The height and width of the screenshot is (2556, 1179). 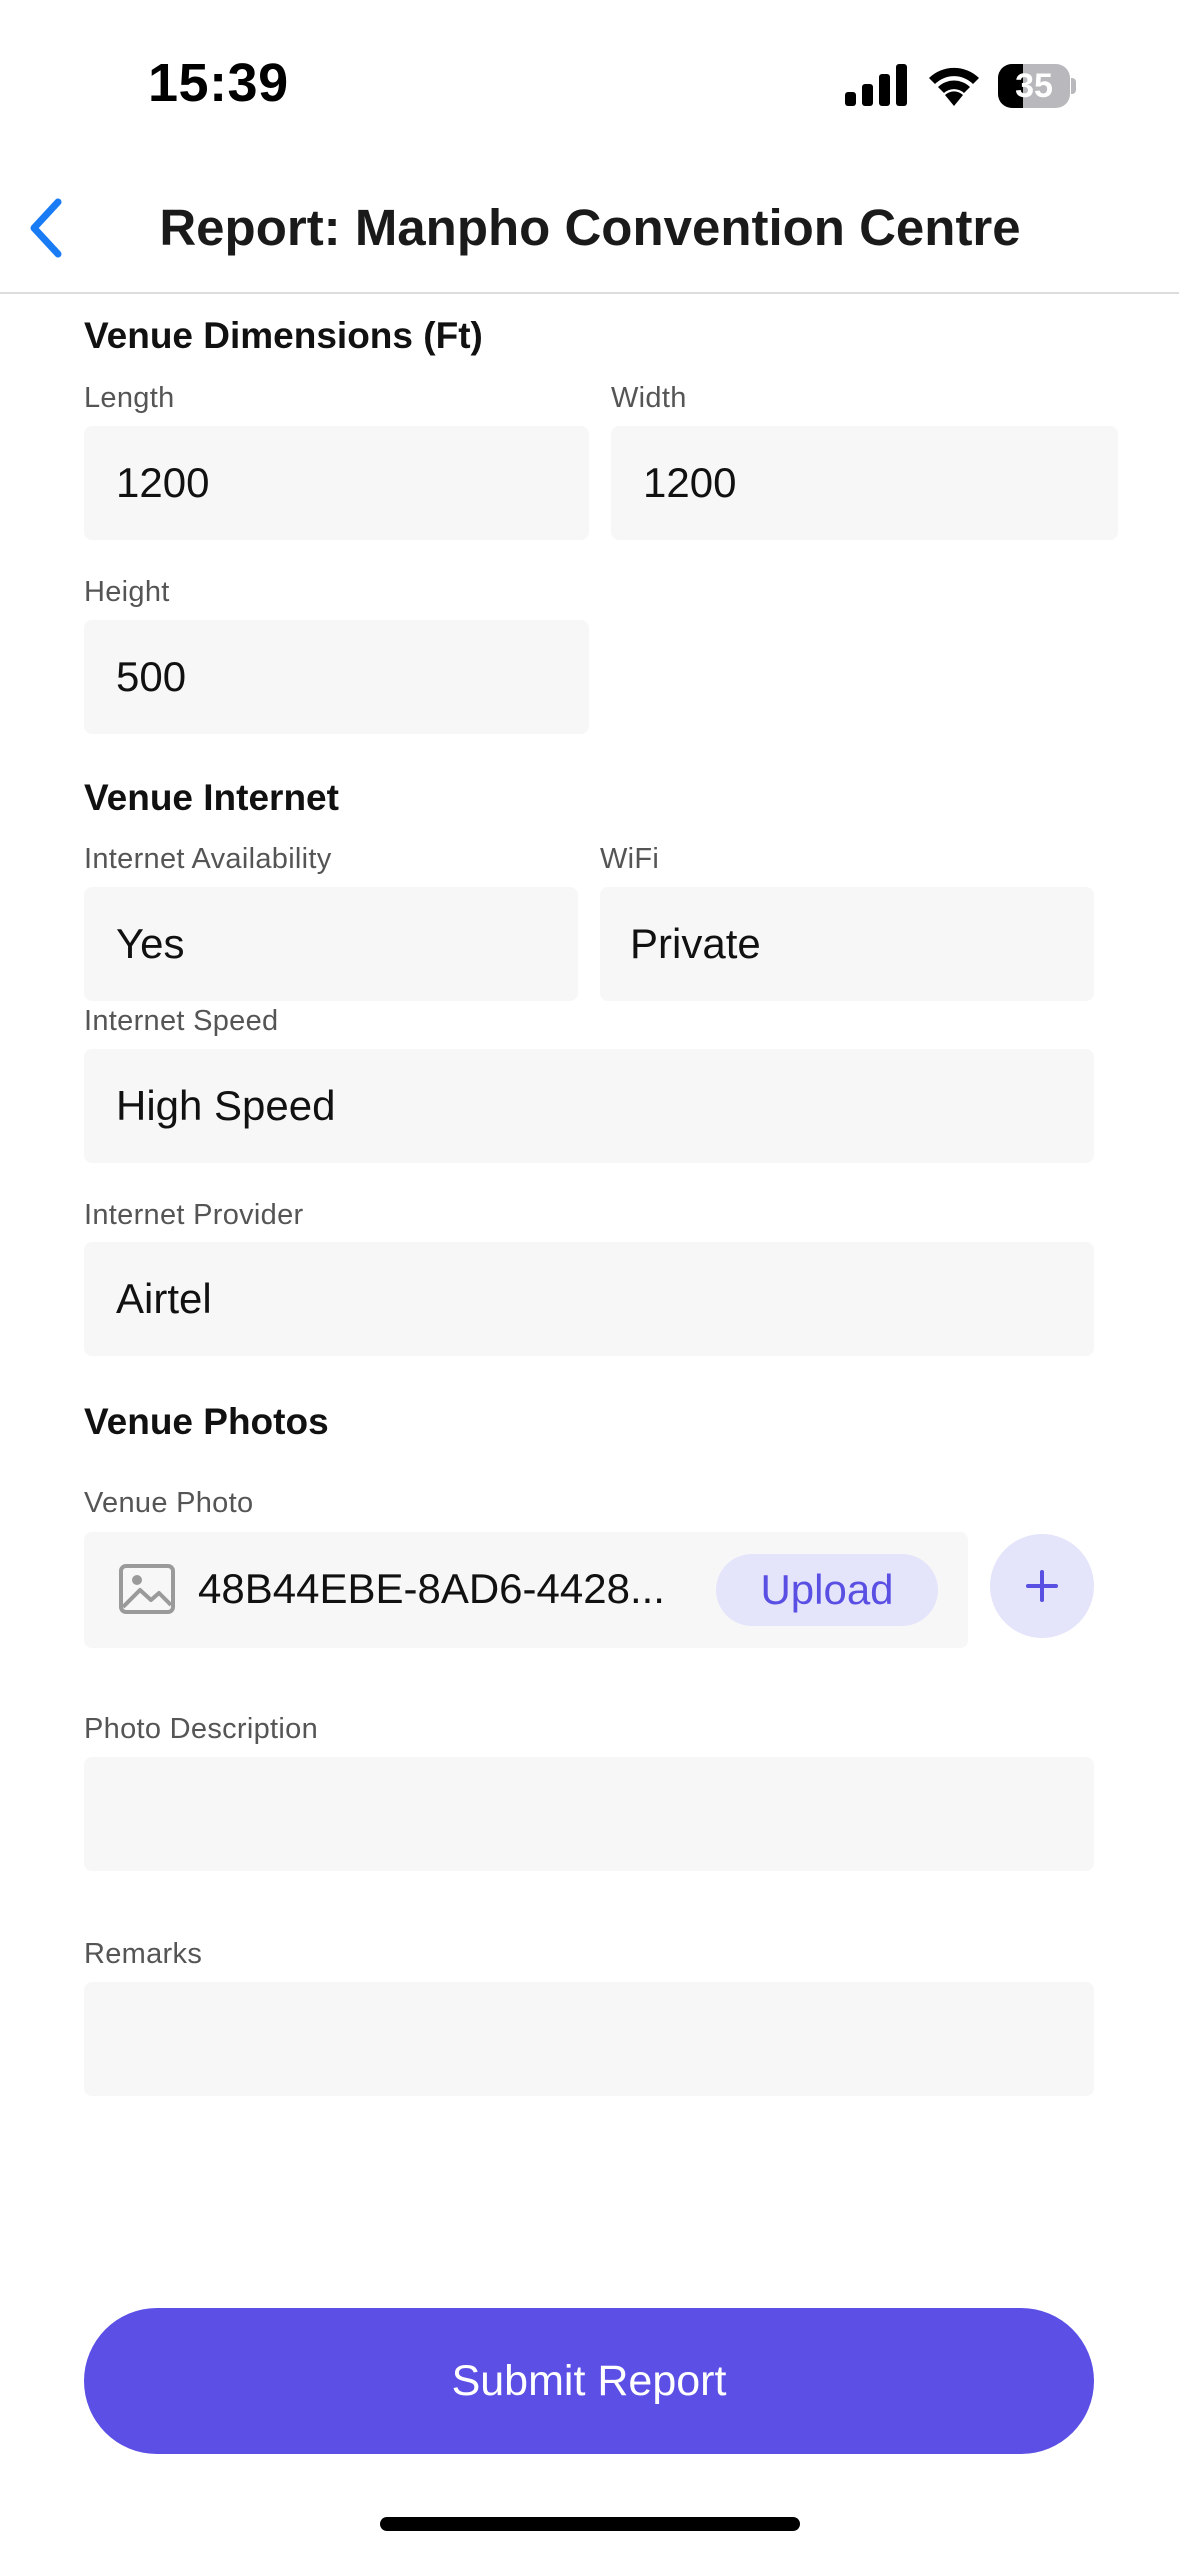 I want to click on status-time: 15:39, so click(x=218, y=83).